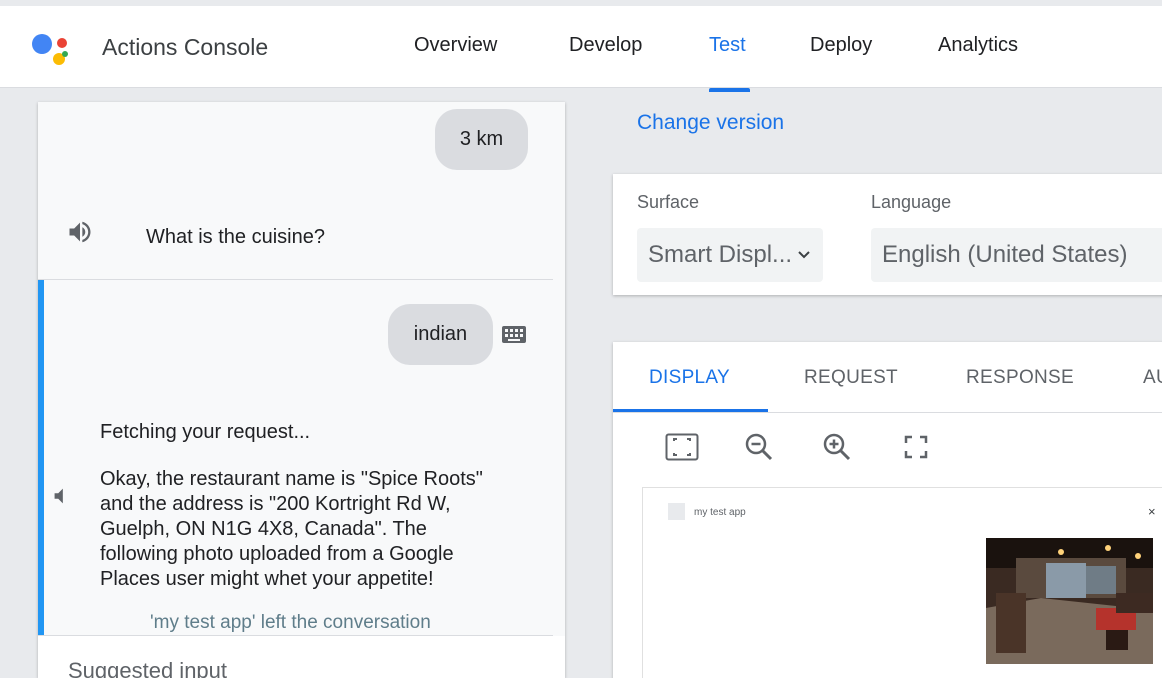  What do you see at coordinates (720, 512) in the screenshot?
I see `device-app-name: my test app` at bounding box center [720, 512].